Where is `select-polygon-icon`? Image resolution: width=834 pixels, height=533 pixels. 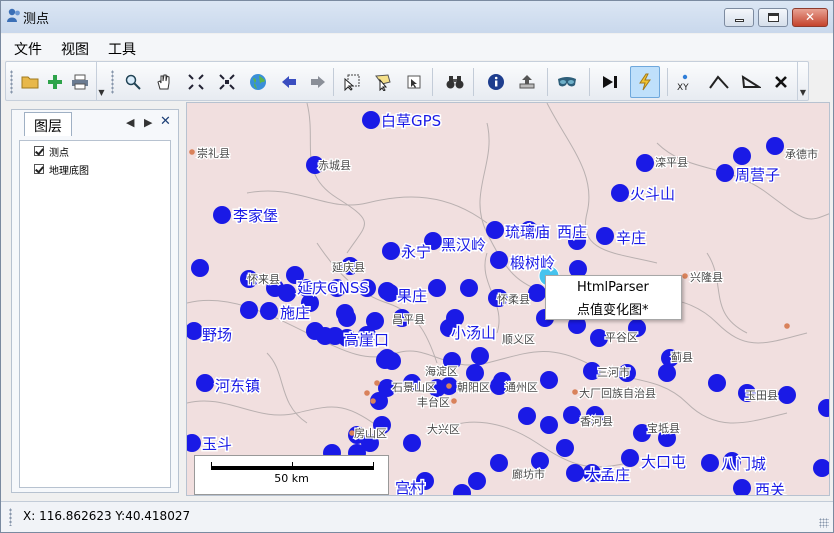 select-polygon-icon is located at coordinates (383, 82).